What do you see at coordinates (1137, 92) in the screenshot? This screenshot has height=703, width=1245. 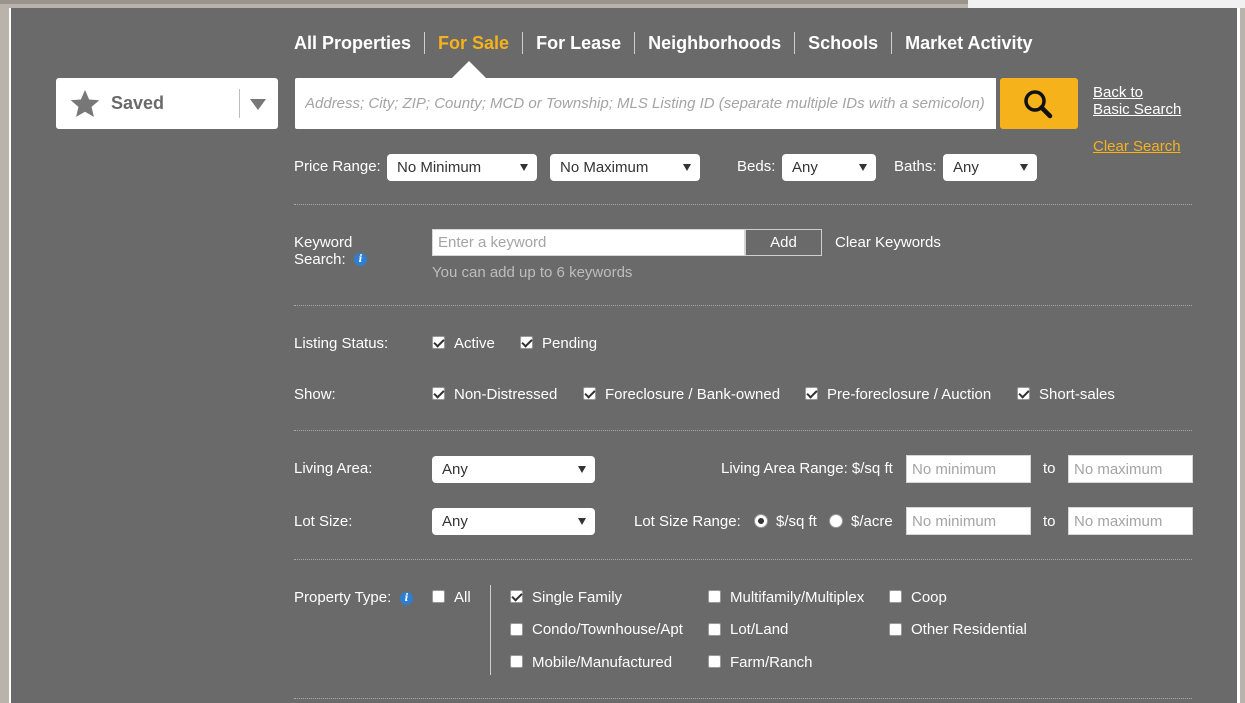 I see `back-link-line1: Back to` at bounding box center [1137, 92].